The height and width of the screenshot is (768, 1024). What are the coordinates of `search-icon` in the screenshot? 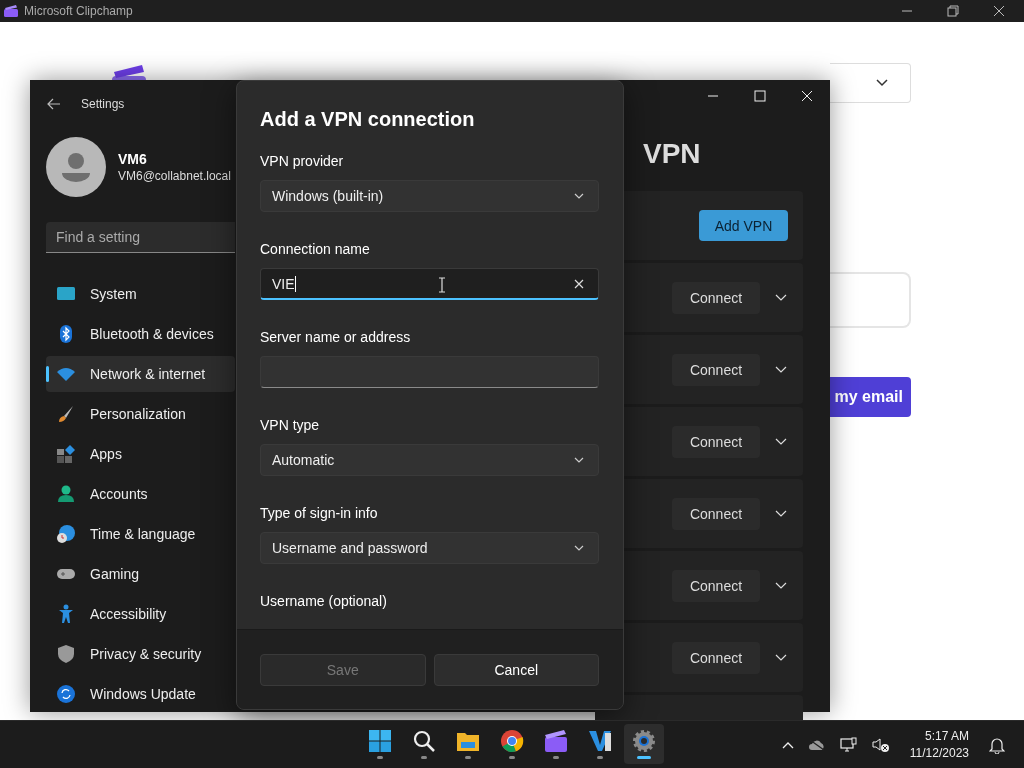 It's located at (424, 741).